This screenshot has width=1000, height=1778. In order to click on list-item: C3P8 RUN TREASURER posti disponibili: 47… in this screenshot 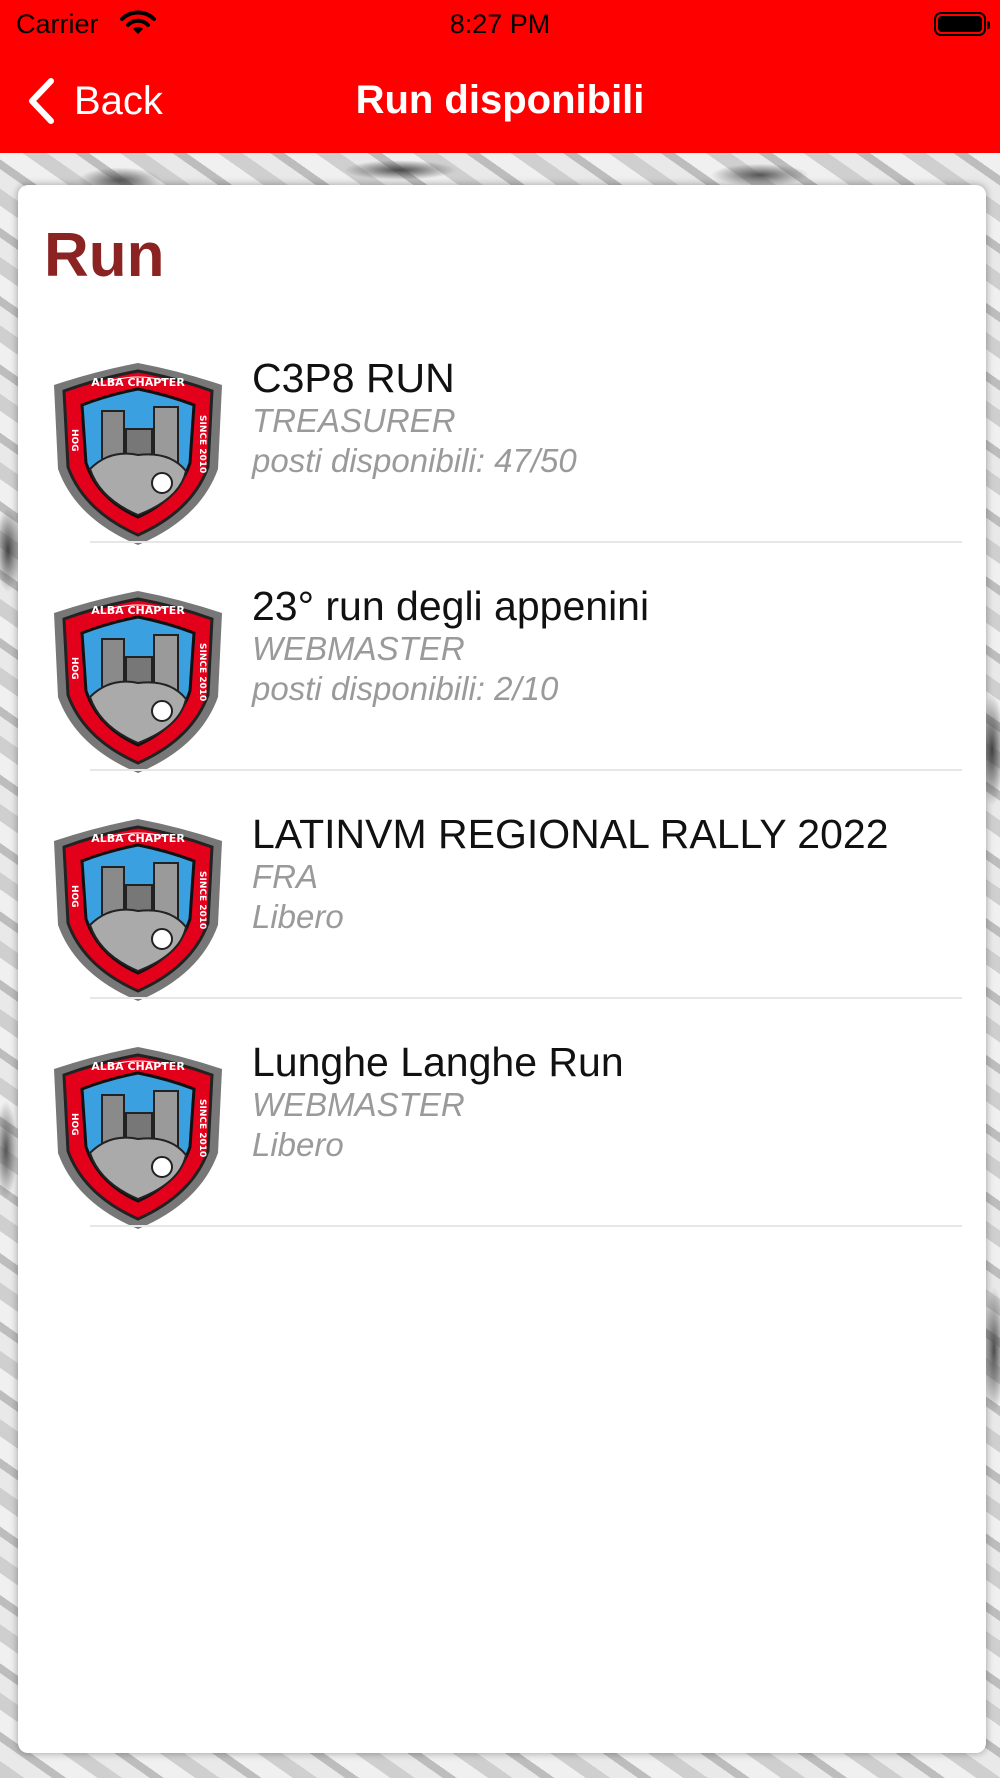, I will do `click(502, 429)`.